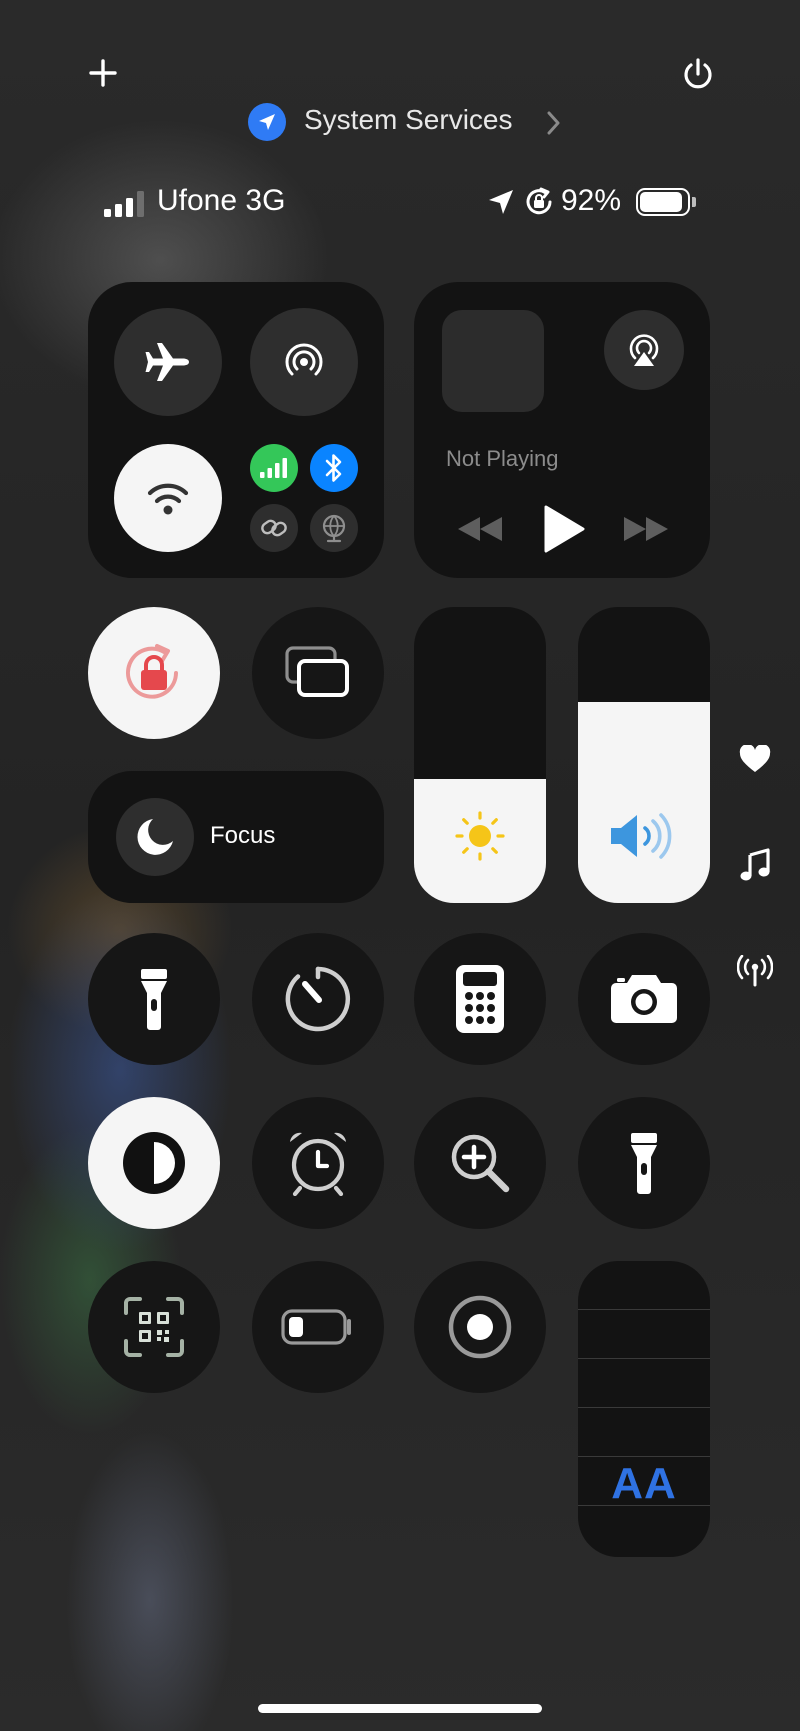 This screenshot has width=800, height=1731. I want to click on calculator-button, so click(480, 999).